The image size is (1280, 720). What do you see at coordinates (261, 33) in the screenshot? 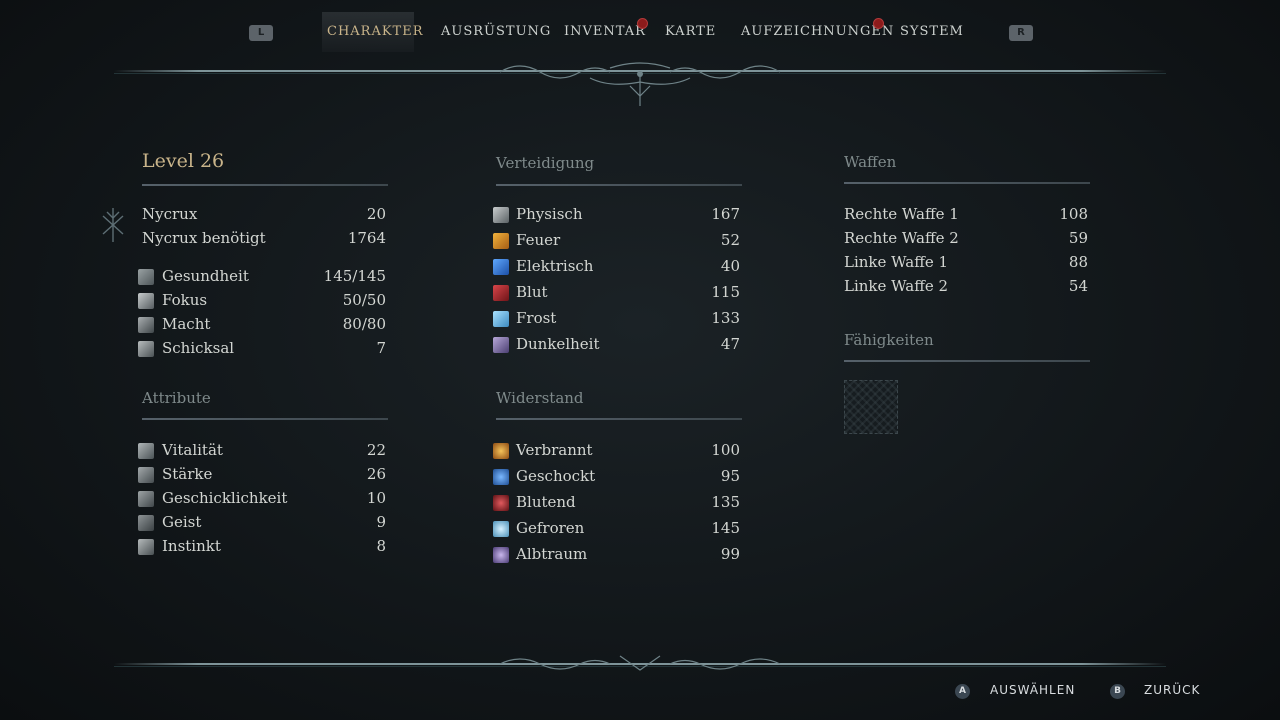
I see `left-shoulder-button: L` at bounding box center [261, 33].